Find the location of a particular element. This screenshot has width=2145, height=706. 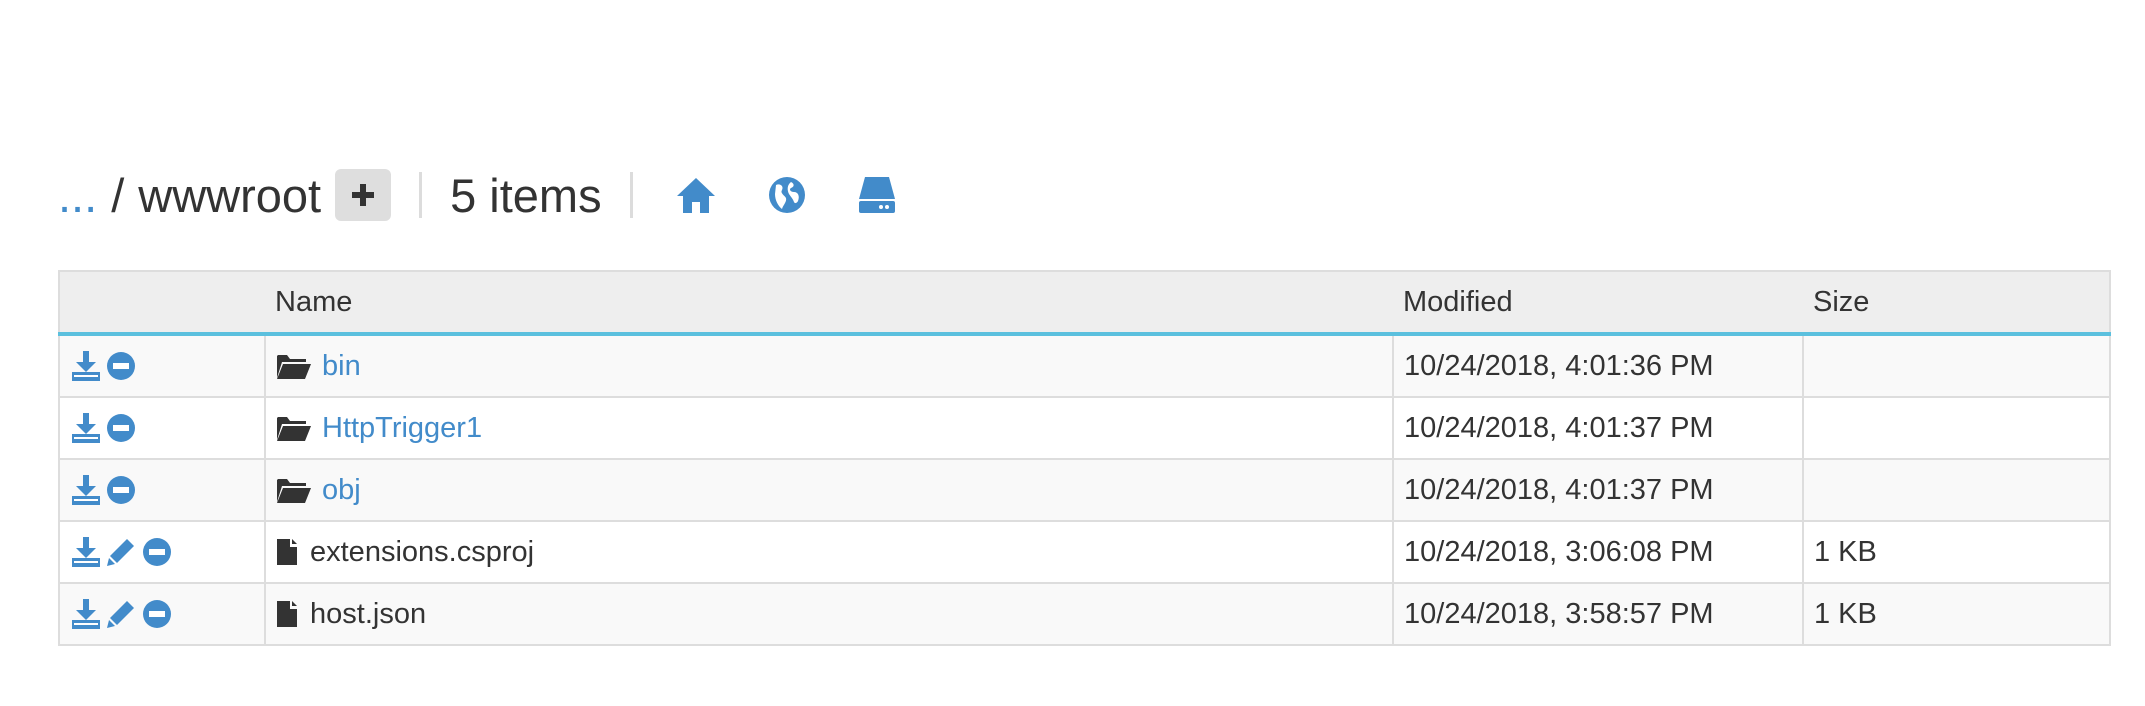

name-cell: obj is located at coordinates (829, 490).